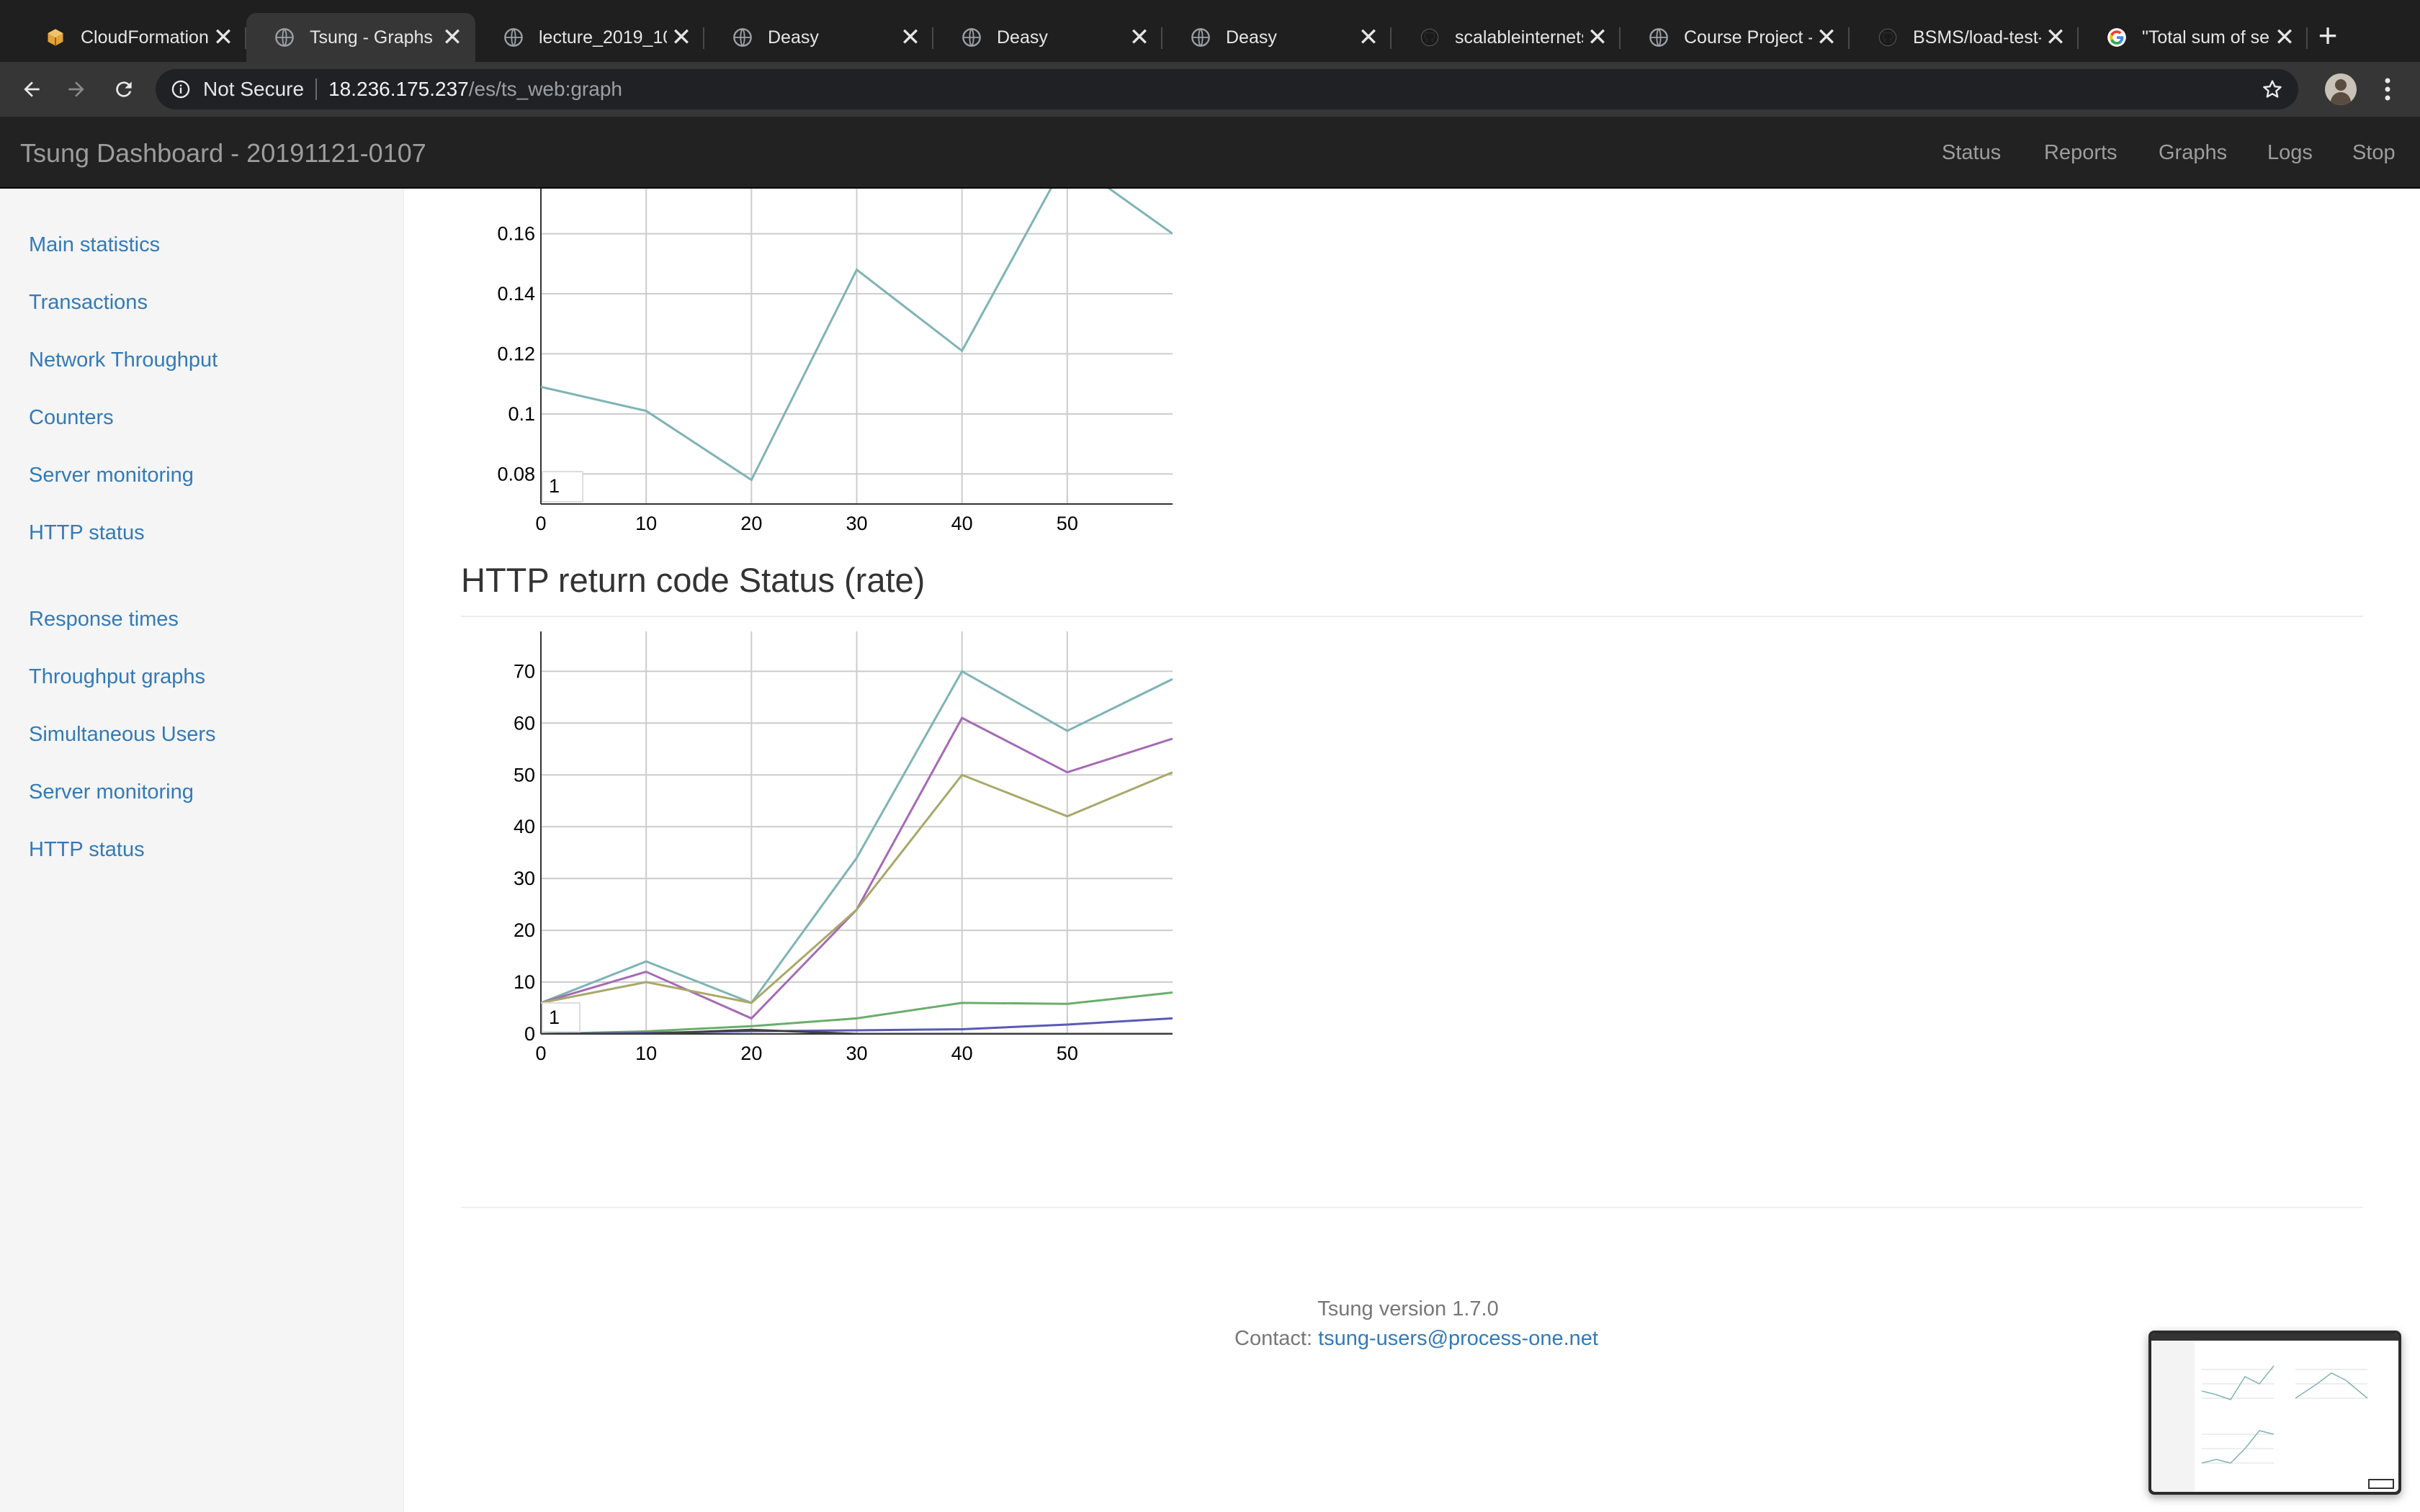 The height and width of the screenshot is (1512, 2420). I want to click on forward-button, so click(76, 89).